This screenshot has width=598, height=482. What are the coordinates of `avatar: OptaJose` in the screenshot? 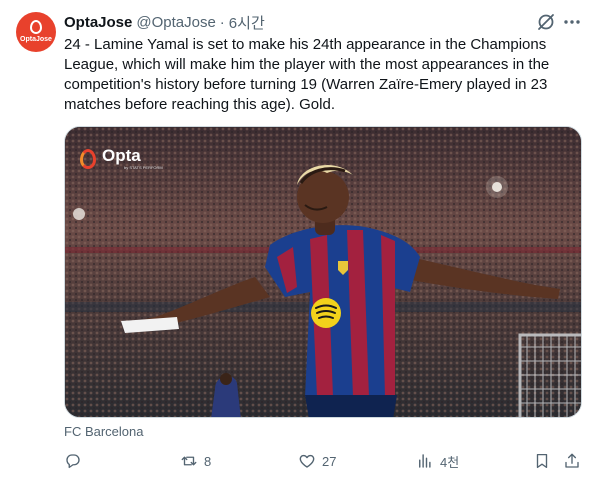 It's located at (36, 32).